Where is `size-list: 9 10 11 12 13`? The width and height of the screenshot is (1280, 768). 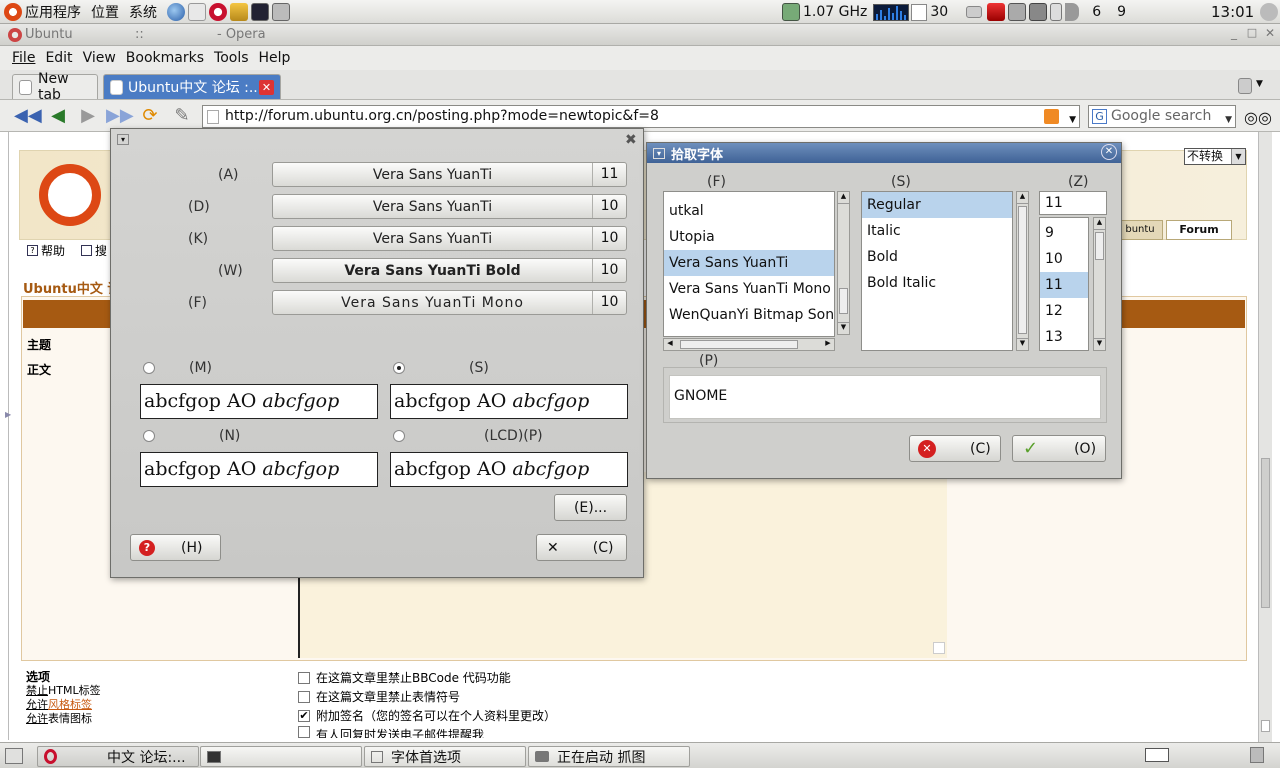 size-list: 9 10 11 12 13 is located at coordinates (1064, 284).